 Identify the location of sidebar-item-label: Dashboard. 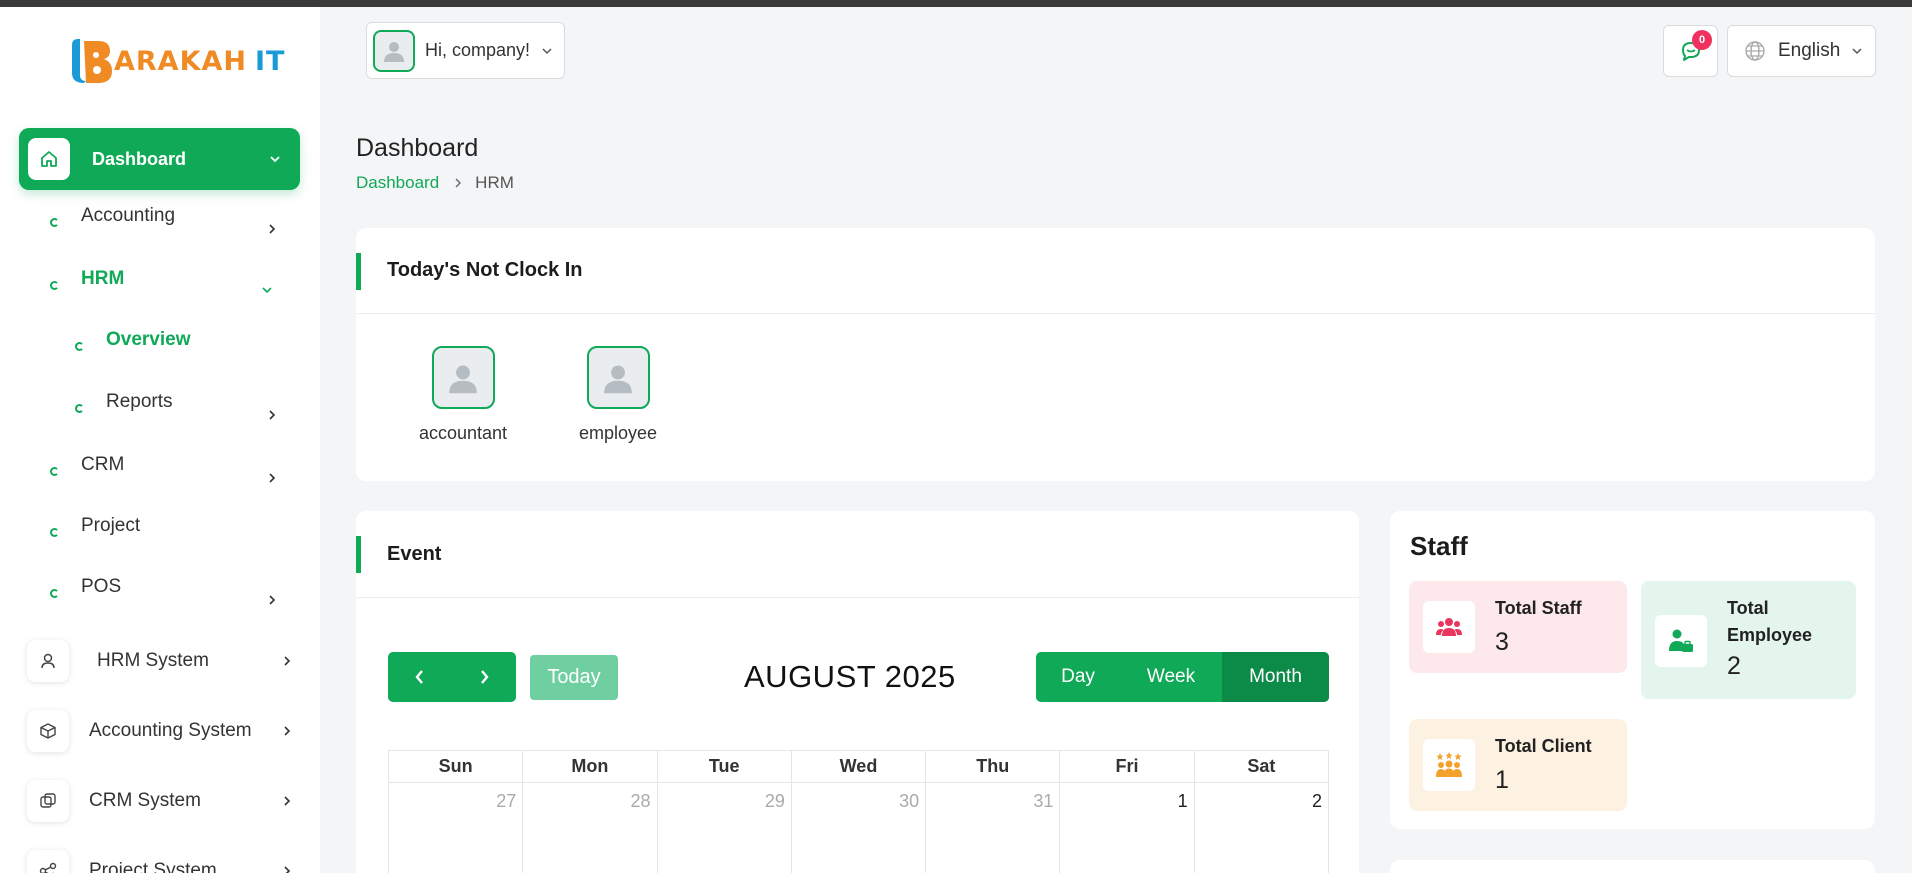
(139, 158).